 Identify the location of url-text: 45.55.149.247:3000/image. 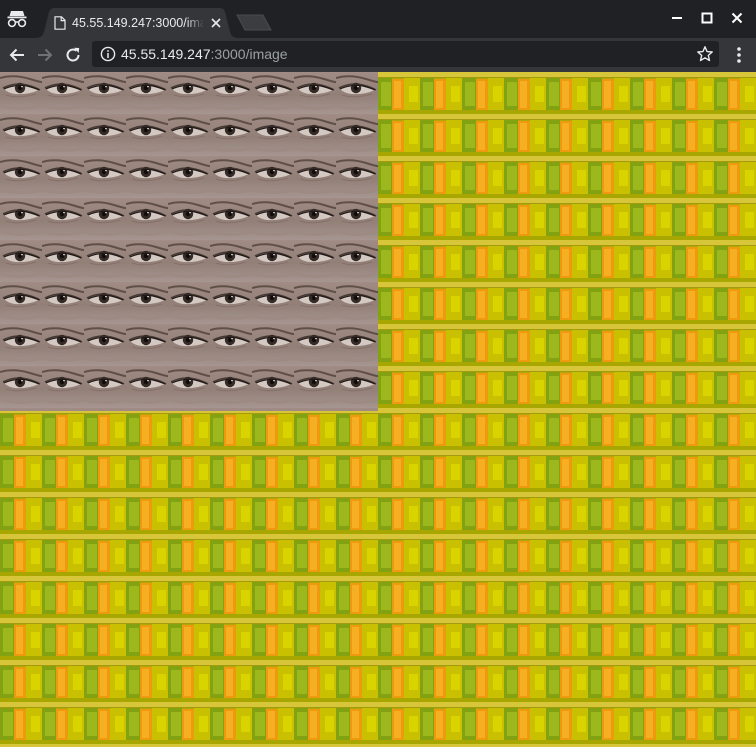
(204, 54).